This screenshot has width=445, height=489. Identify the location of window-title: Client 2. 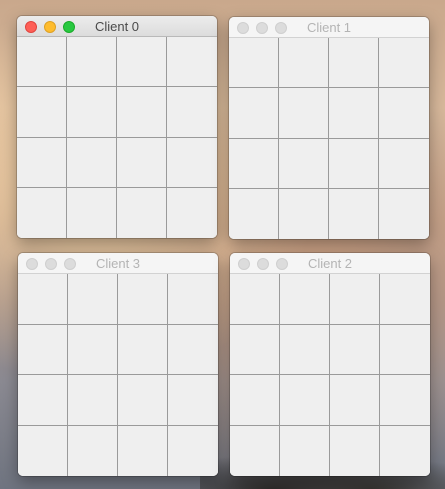
(330, 263).